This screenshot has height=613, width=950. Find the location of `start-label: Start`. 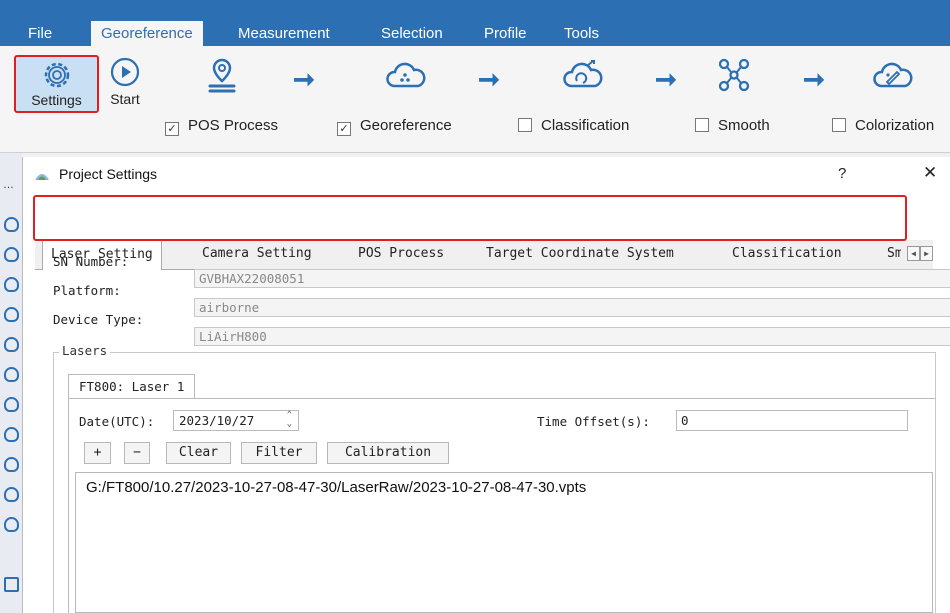

start-label: Start is located at coordinates (125, 99).